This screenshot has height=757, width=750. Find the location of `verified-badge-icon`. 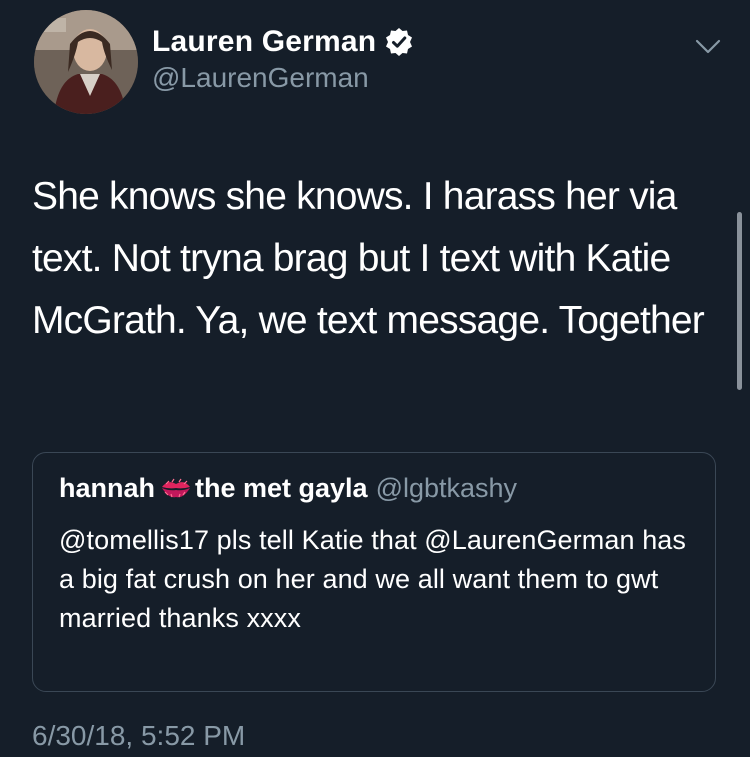

verified-badge-icon is located at coordinates (399, 42).